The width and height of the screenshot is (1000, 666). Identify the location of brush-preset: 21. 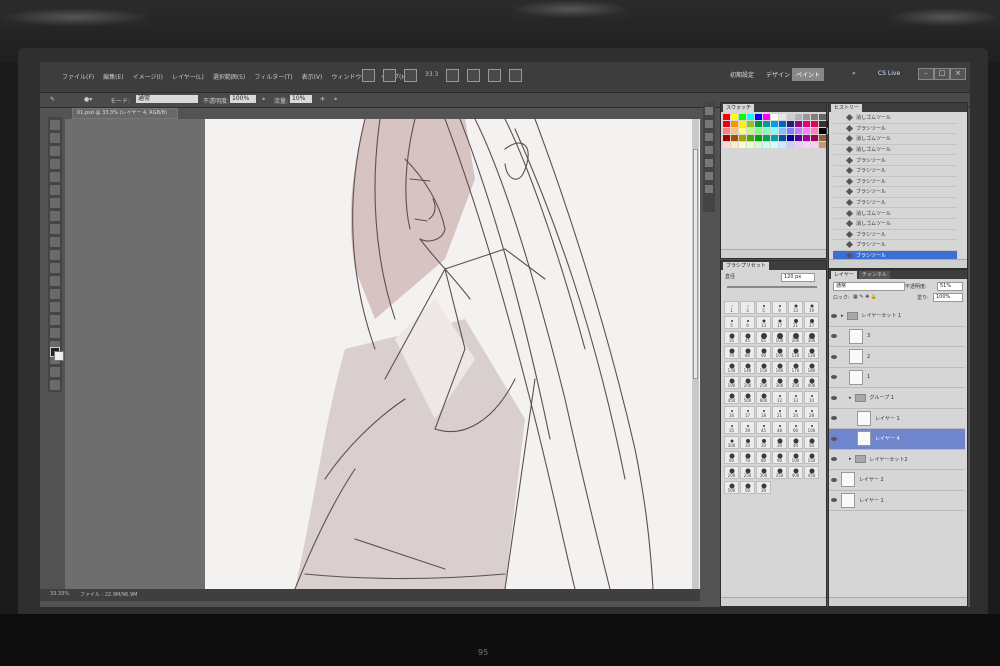
(779, 412).